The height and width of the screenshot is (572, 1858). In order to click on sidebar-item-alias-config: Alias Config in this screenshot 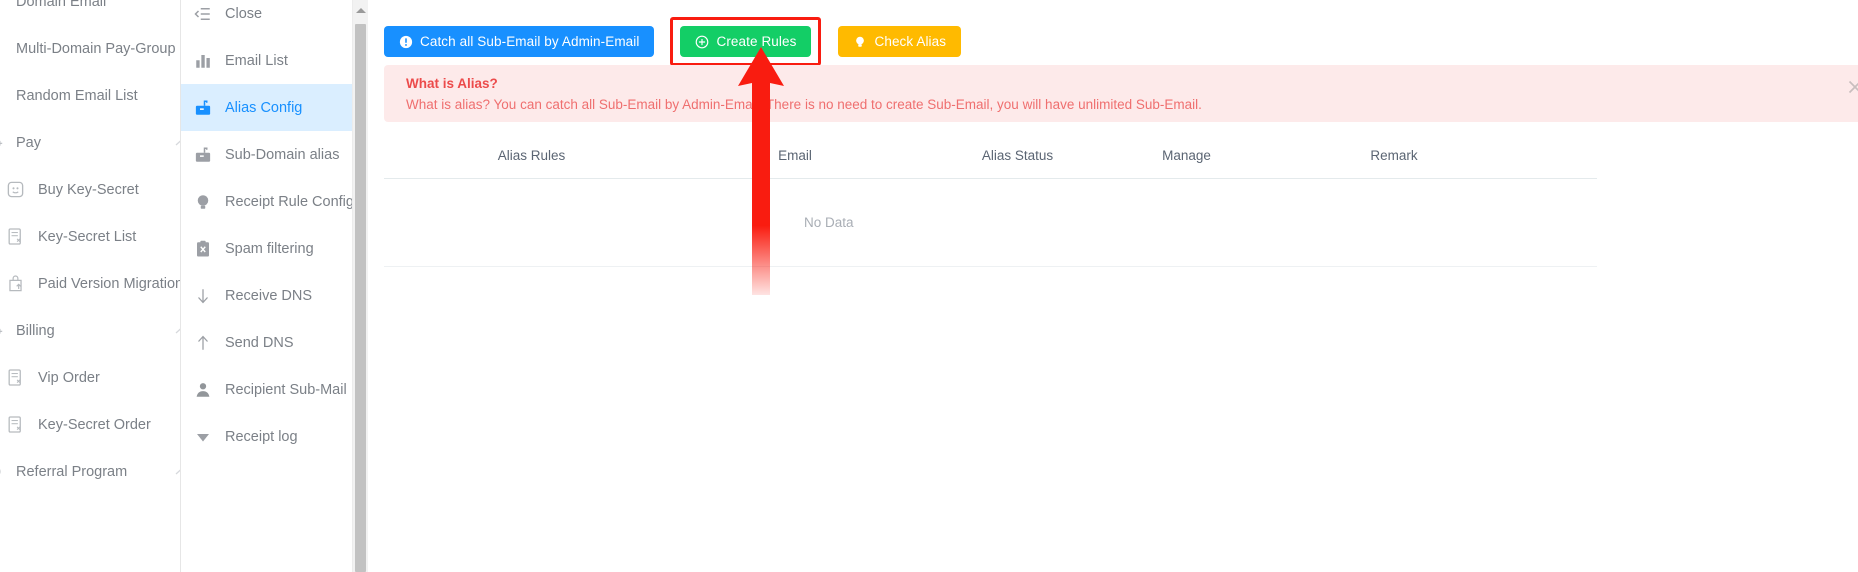, I will do `click(266, 107)`.